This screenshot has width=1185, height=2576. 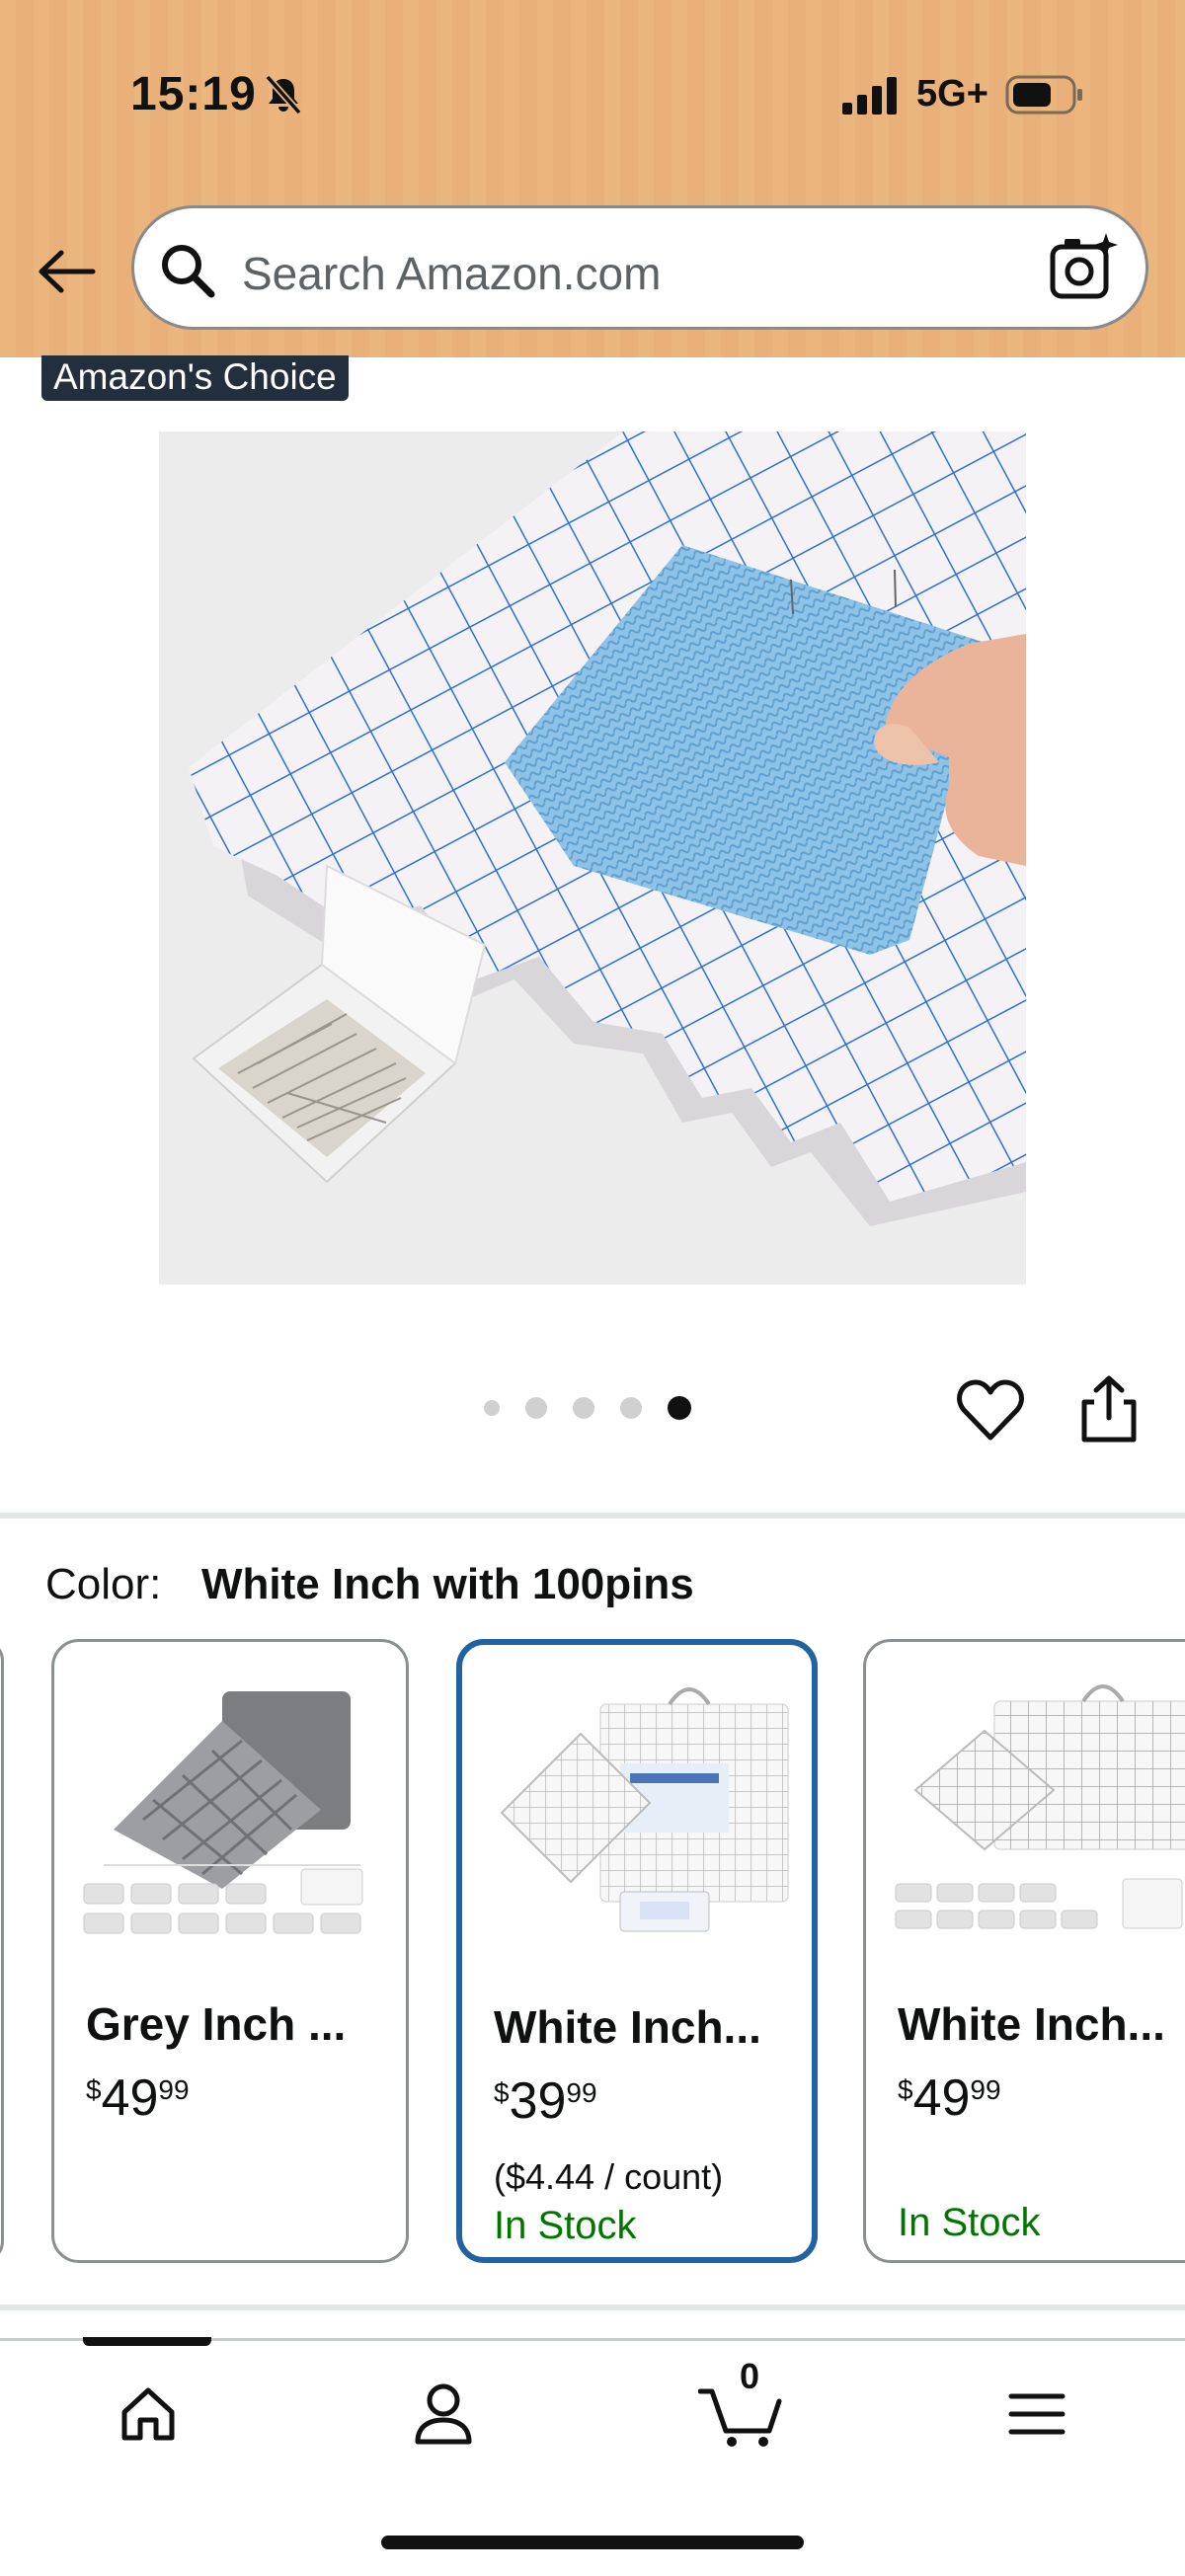 I want to click on camera-search-icon, so click(x=1084, y=266).